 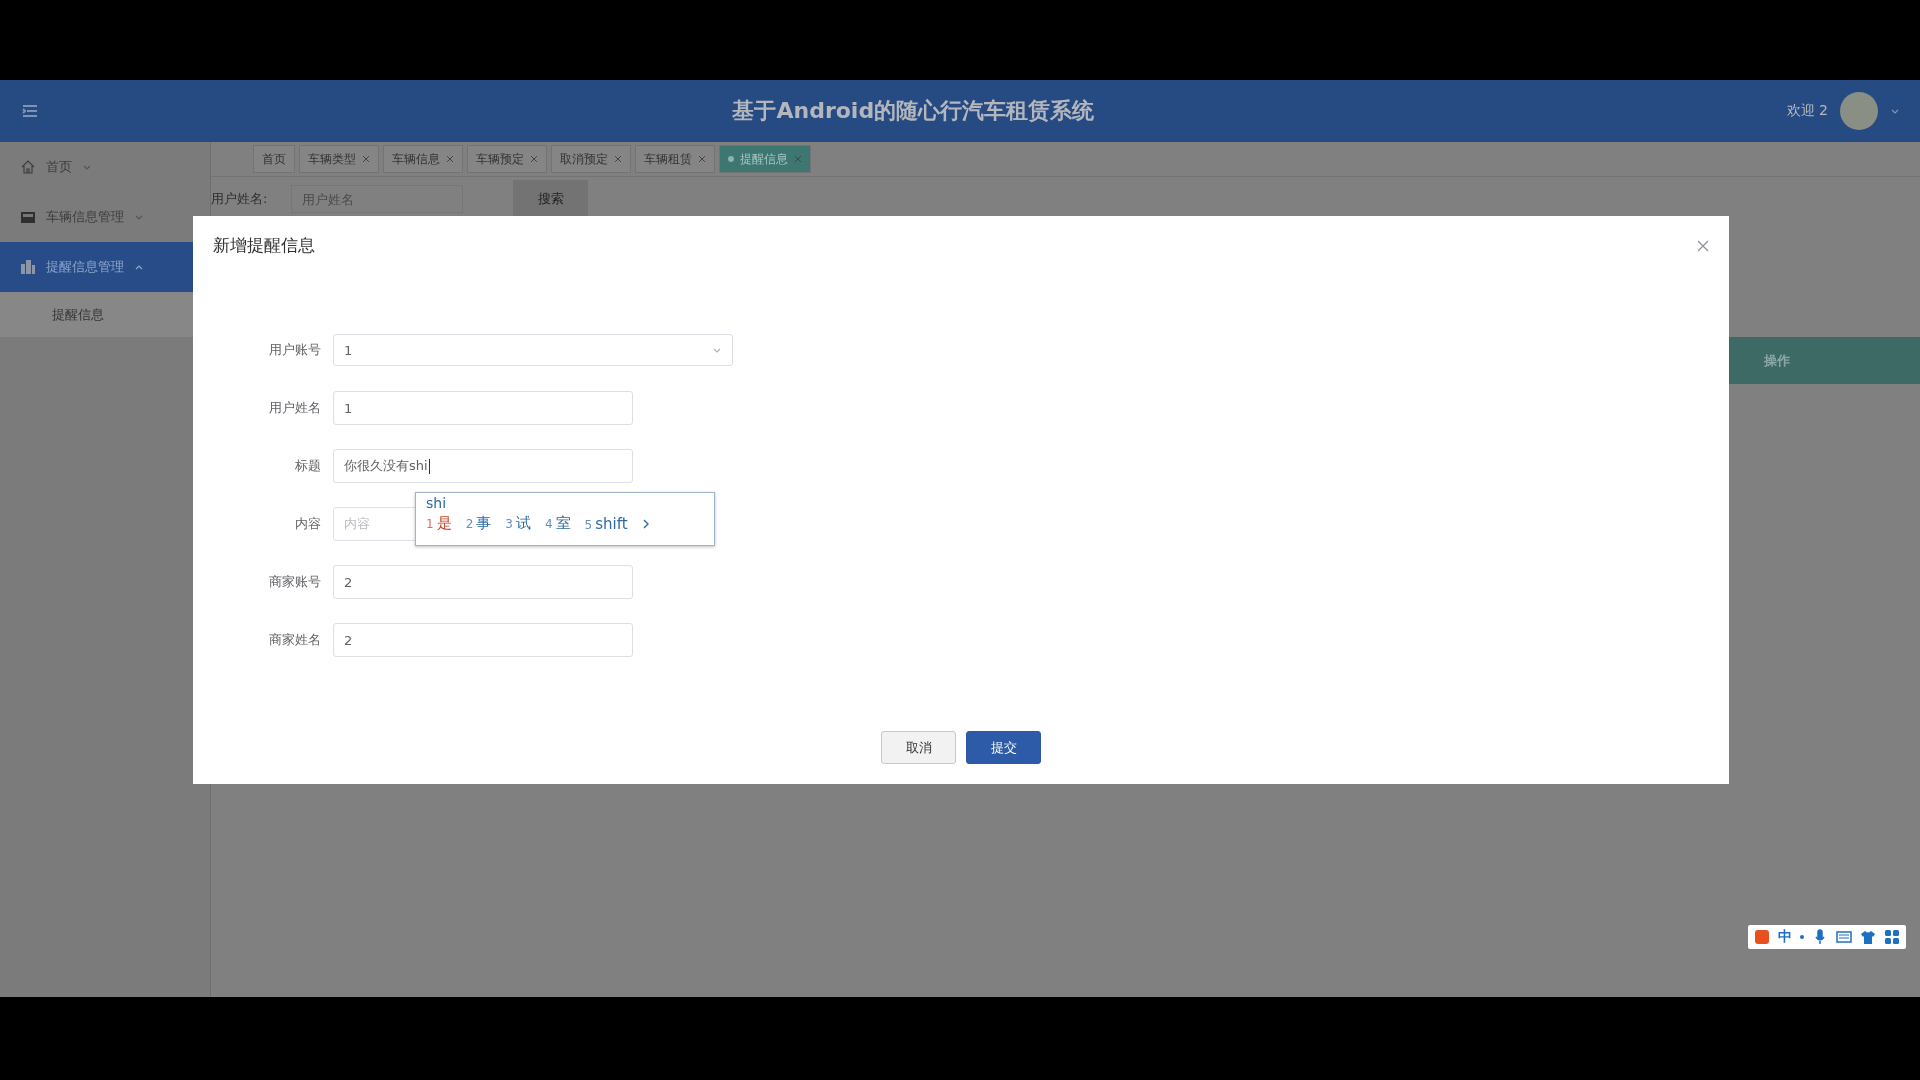 What do you see at coordinates (240, 199) in the screenshot?
I see `search-label: 用户姓名:` at bounding box center [240, 199].